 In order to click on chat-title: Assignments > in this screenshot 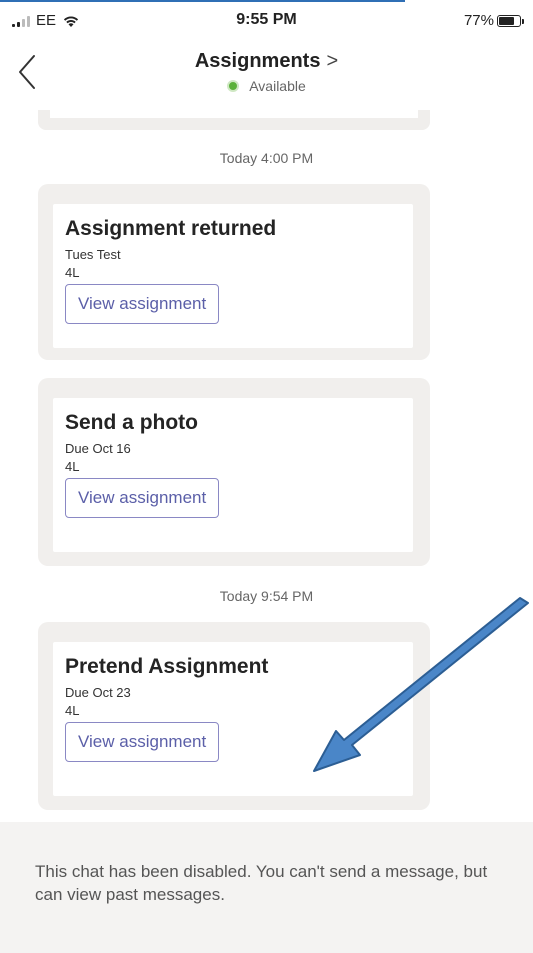, I will do `click(266, 61)`.